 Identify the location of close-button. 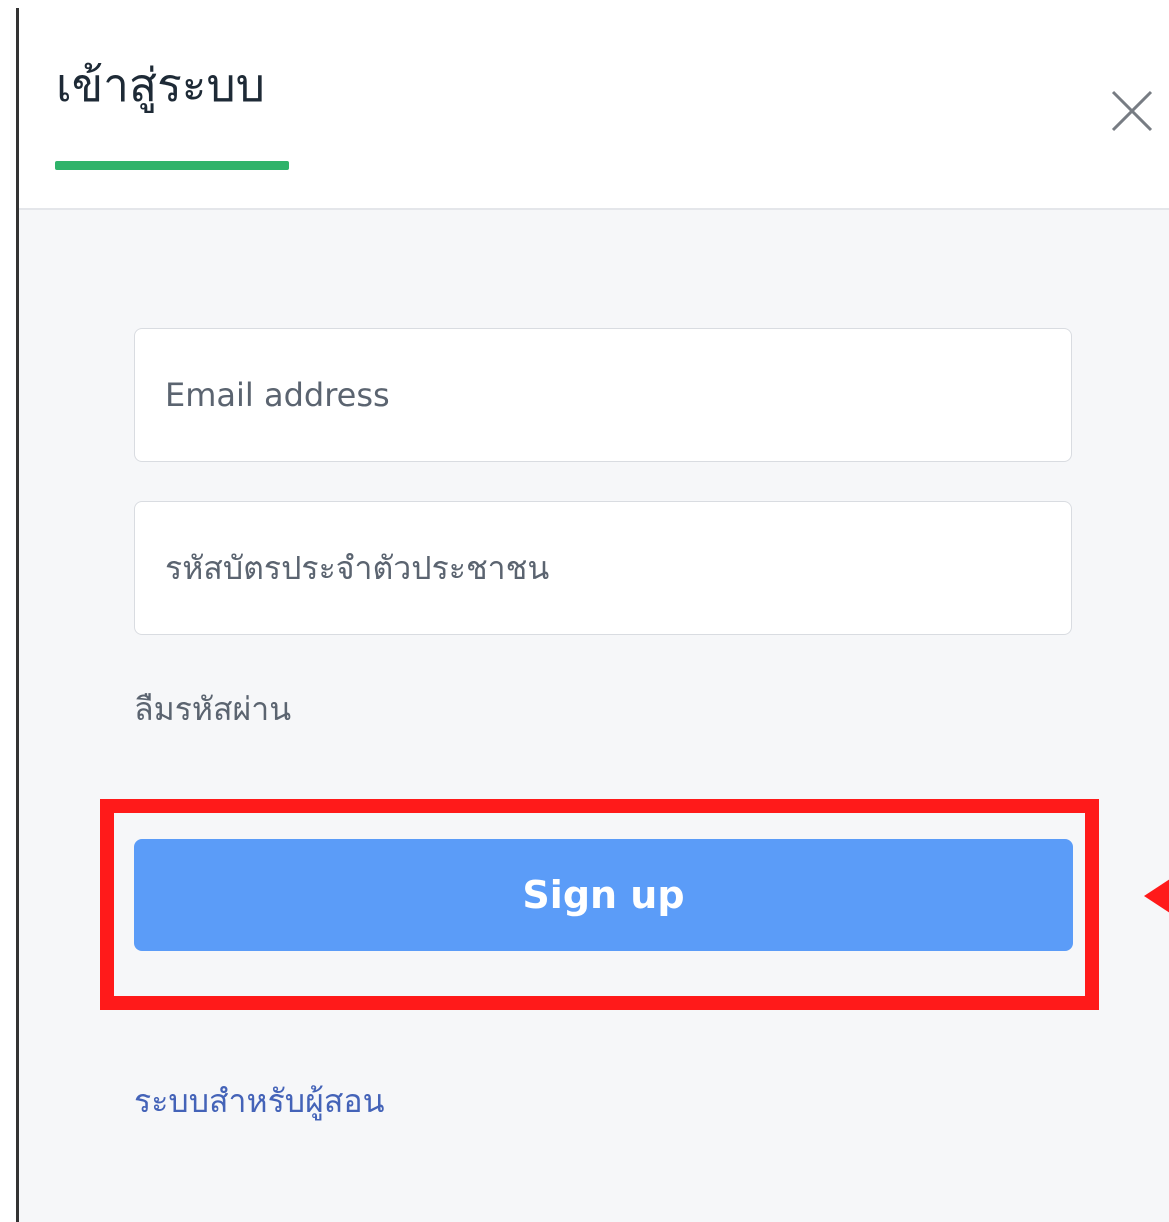
(1132, 111).